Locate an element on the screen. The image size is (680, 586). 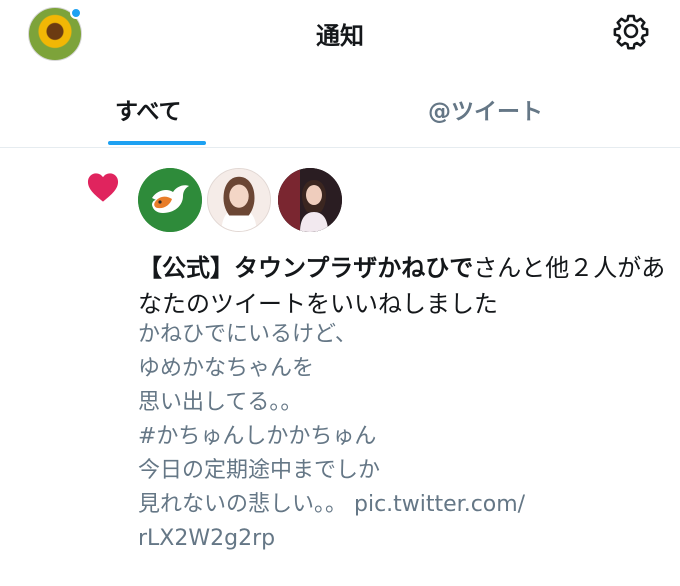
tweet-line: #かちゅんしかかちゅん is located at coordinates (257, 436).